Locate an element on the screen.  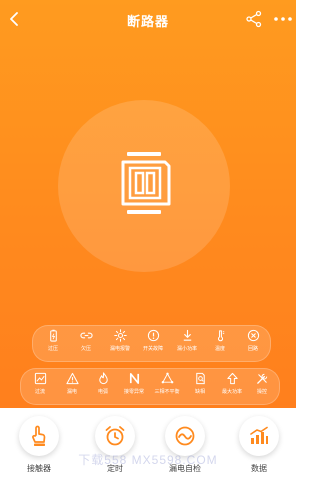
more-horizontal-icon is located at coordinates (283, 19).